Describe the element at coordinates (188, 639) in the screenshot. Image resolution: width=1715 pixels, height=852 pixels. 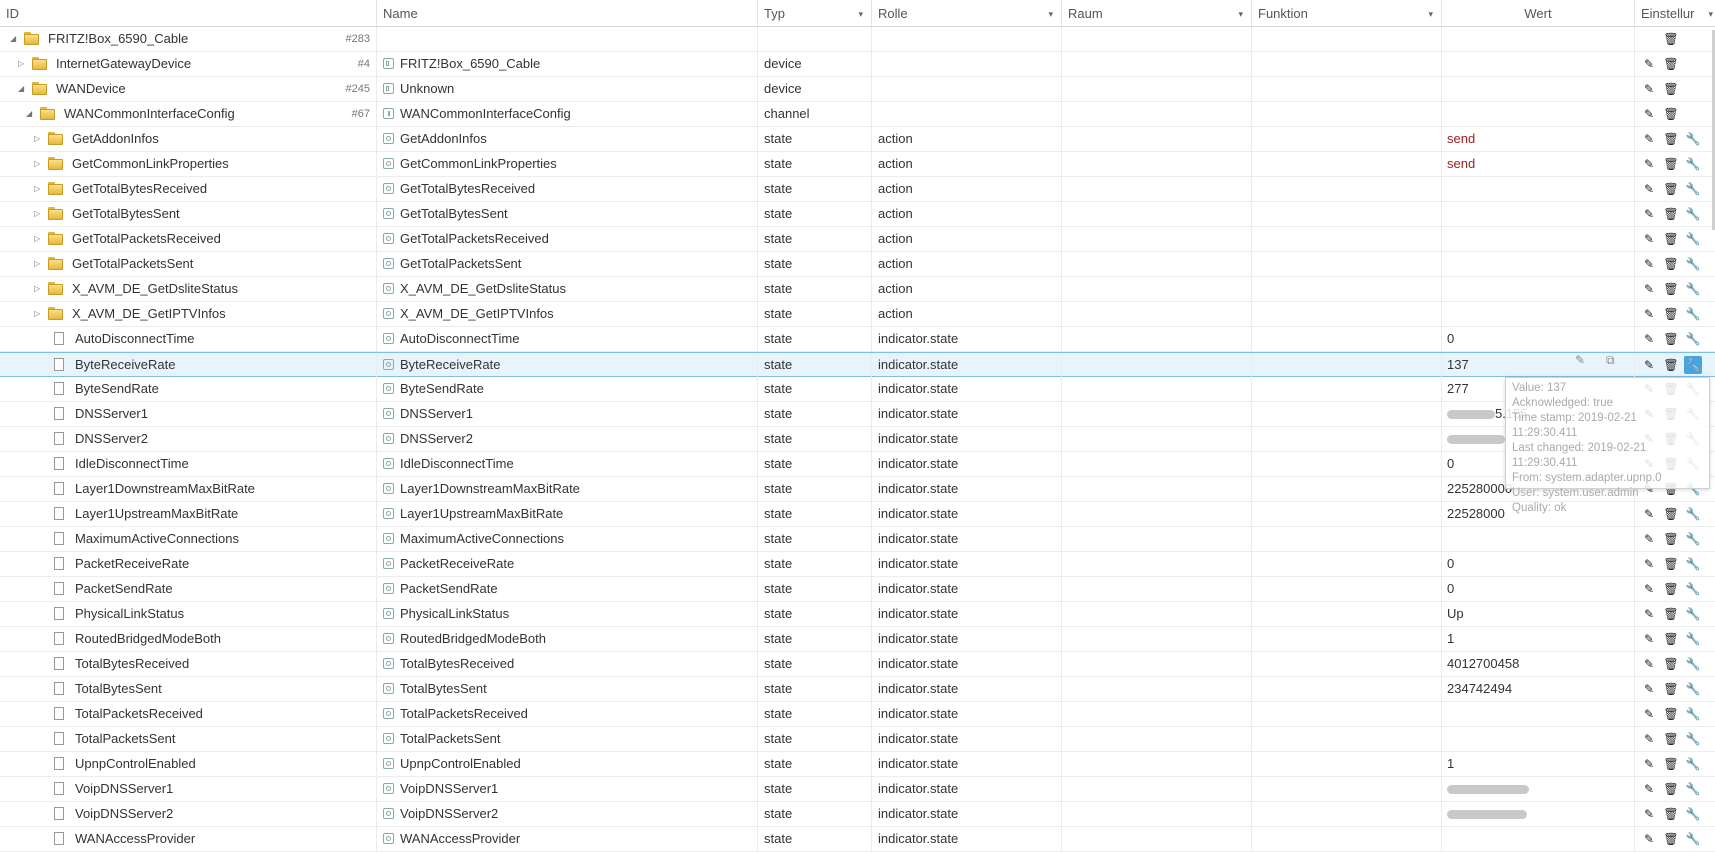
I see `id-cell: RoutedBridgedModeBoth` at that location.